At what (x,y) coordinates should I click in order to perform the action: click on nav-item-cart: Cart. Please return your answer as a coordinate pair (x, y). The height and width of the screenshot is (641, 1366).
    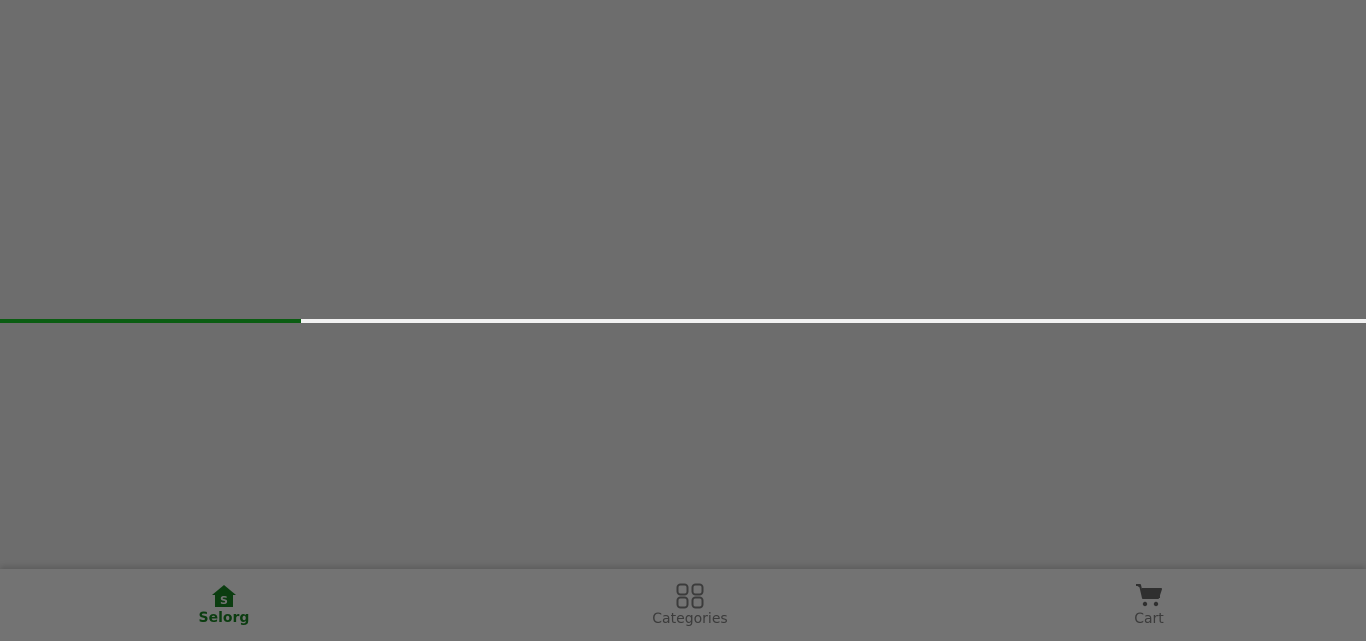
    Looking at the image, I should click on (1149, 605).